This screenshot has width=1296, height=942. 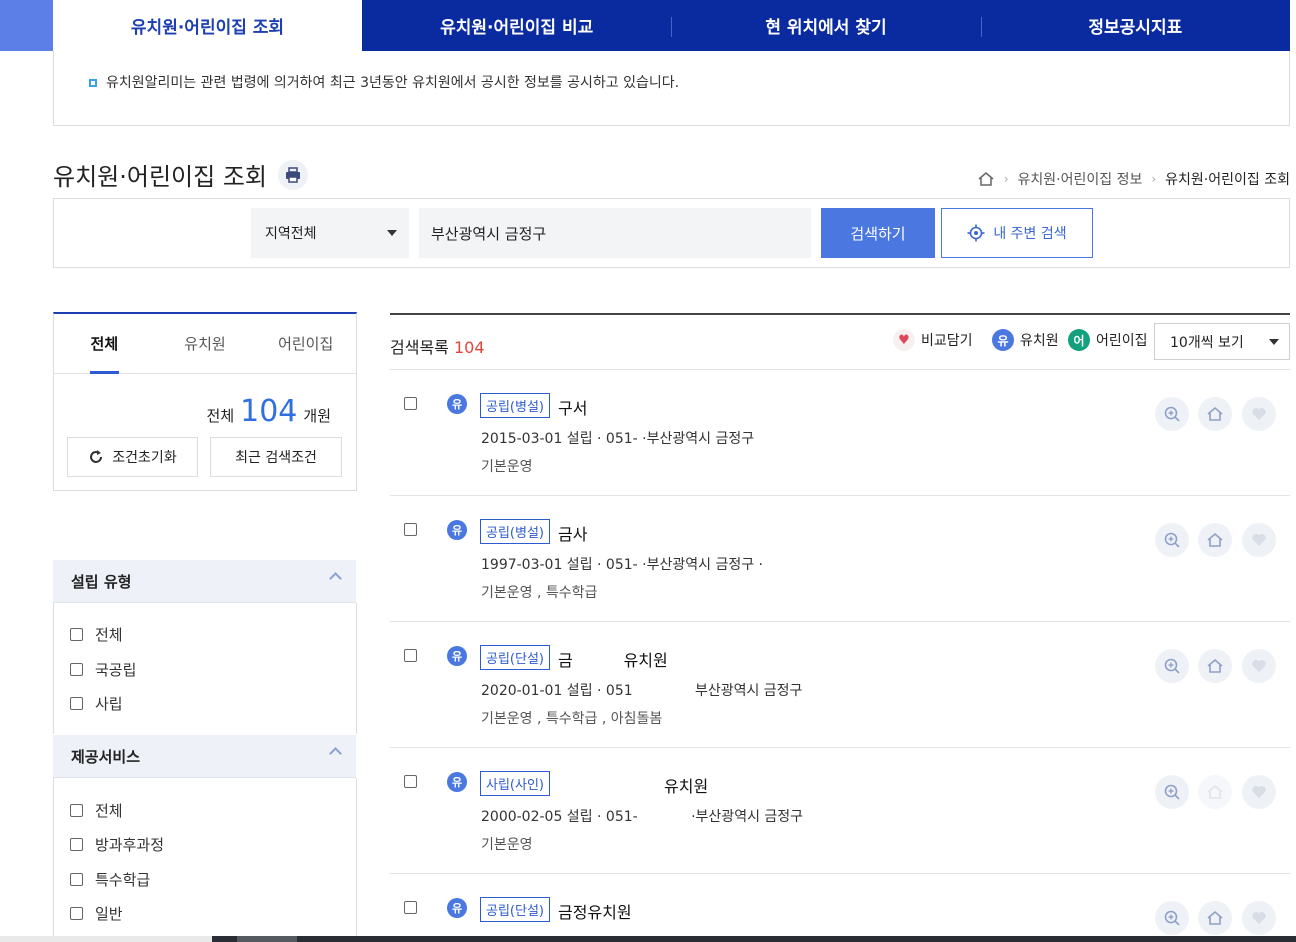 I want to click on filter-head-establishment: 설립 유형, so click(x=204, y=581).